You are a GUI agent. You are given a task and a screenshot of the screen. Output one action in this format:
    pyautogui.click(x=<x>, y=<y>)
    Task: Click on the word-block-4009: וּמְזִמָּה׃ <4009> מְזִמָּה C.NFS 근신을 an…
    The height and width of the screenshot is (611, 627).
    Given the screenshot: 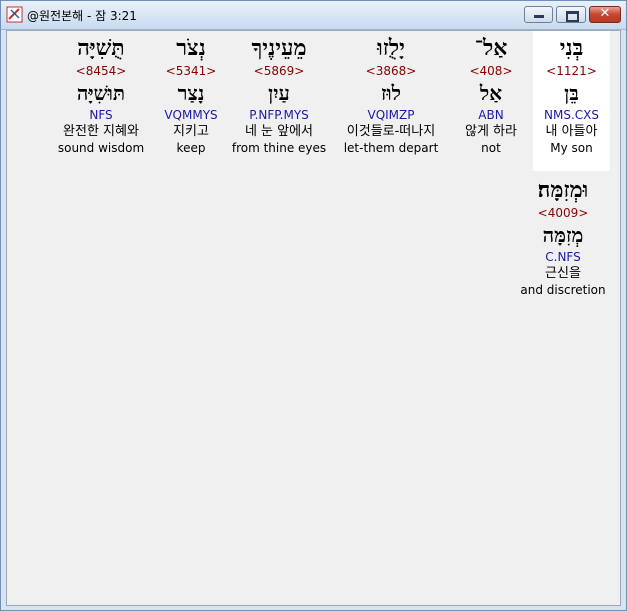 What is the action you would take?
    pyautogui.click(x=563, y=242)
    